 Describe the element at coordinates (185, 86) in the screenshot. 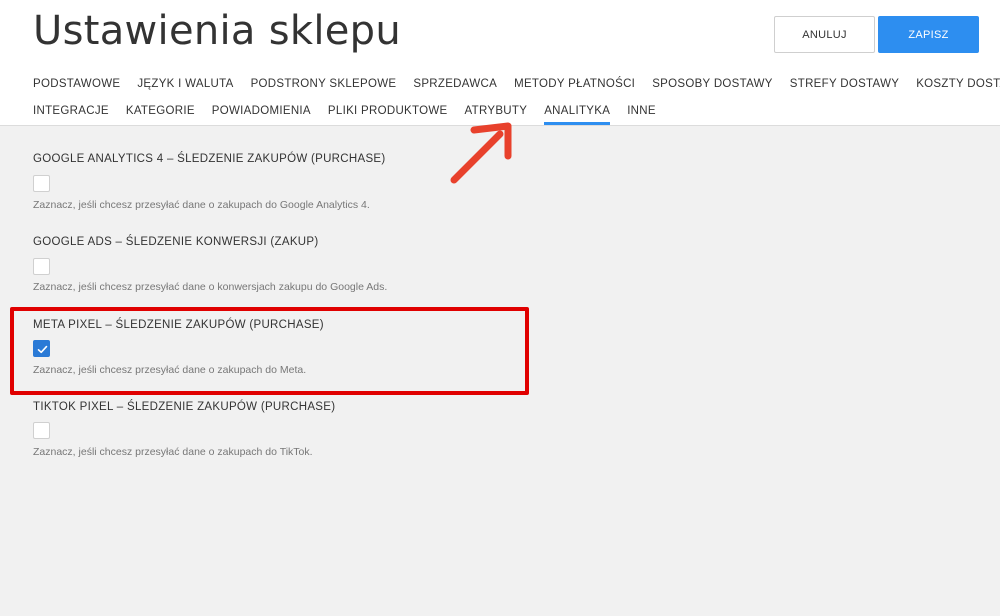

I see `tab-jezyk-i-waluta: JĘZYK I WALUTA` at that location.